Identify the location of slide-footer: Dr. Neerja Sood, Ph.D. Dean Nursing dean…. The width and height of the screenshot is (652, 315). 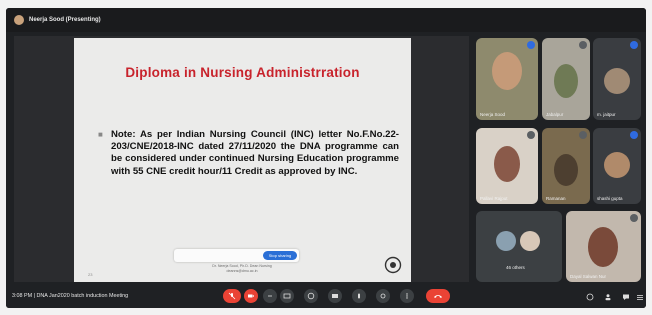
(242, 268).